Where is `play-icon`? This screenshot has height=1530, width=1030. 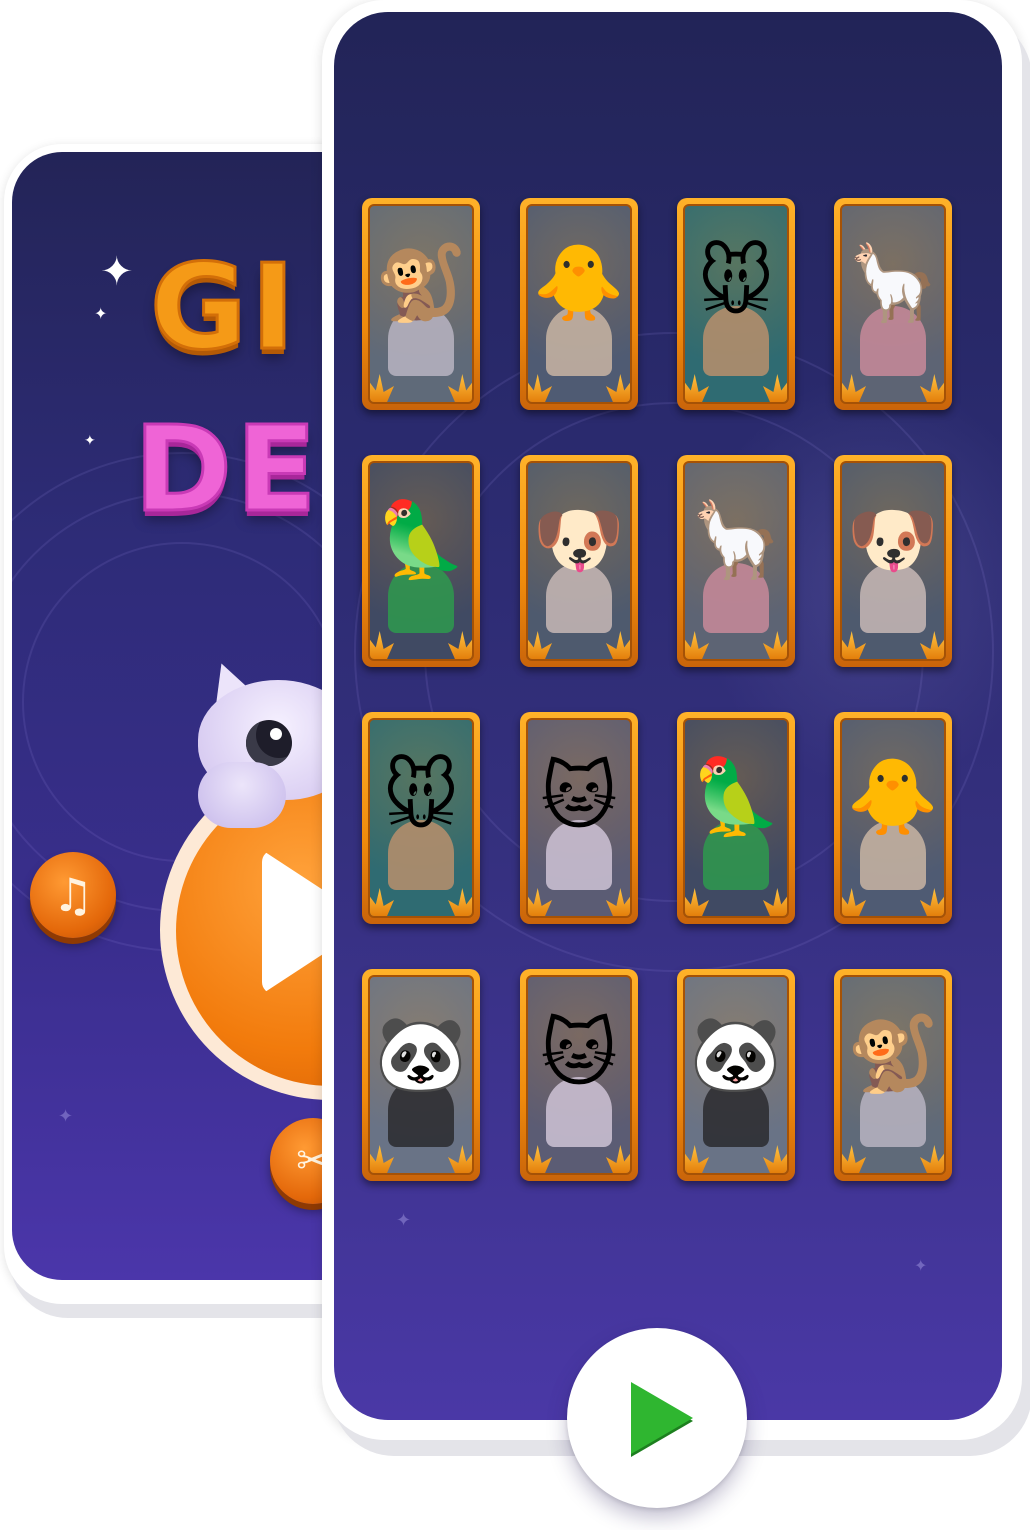 play-icon is located at coordinates (662, 1418).